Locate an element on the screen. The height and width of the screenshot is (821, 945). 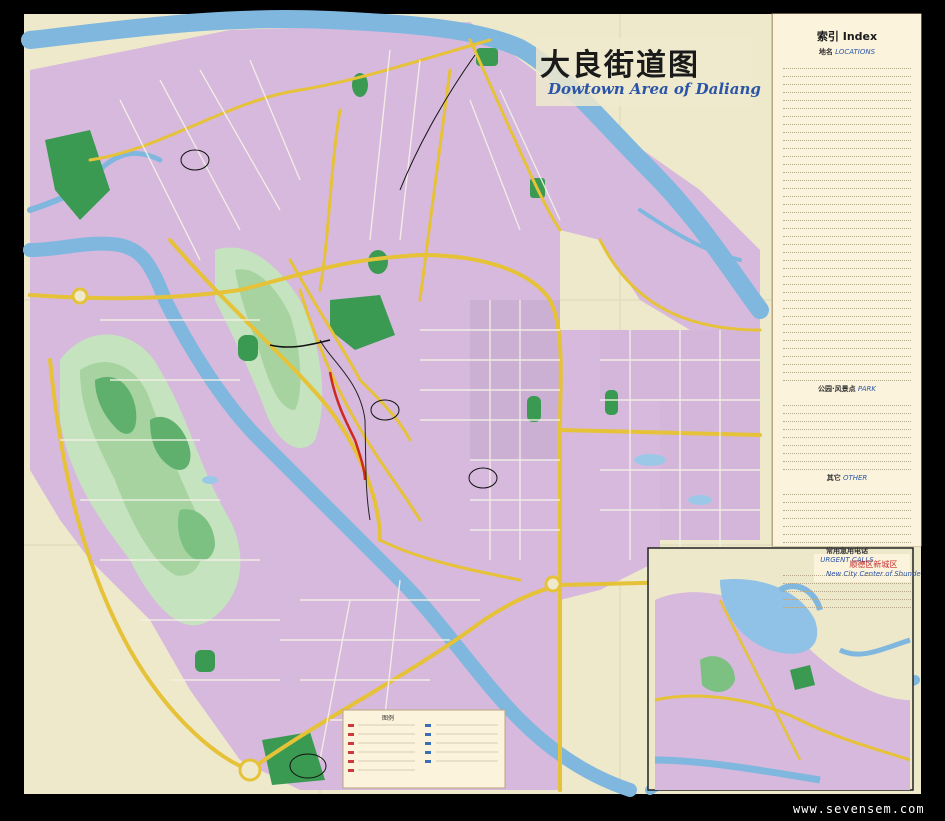
inset-title-en: New City Center of Shunde is located at coordinates (873, 574).